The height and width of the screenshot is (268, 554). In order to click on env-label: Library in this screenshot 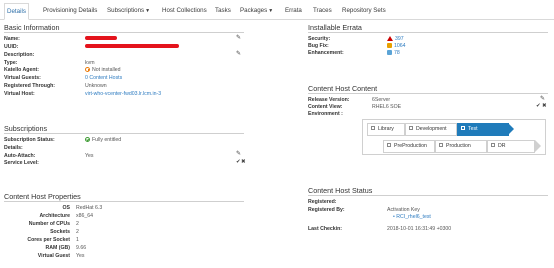, I will do `click(386, 129)`.